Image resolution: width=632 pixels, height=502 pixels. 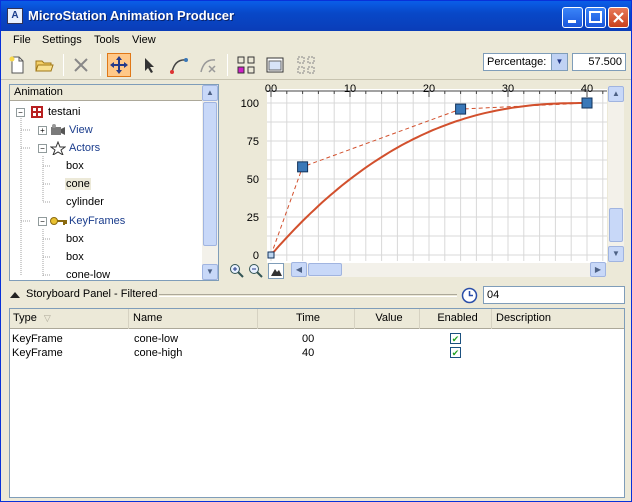 I want to click on tree-header: Animation, so click(x=107, y=93).